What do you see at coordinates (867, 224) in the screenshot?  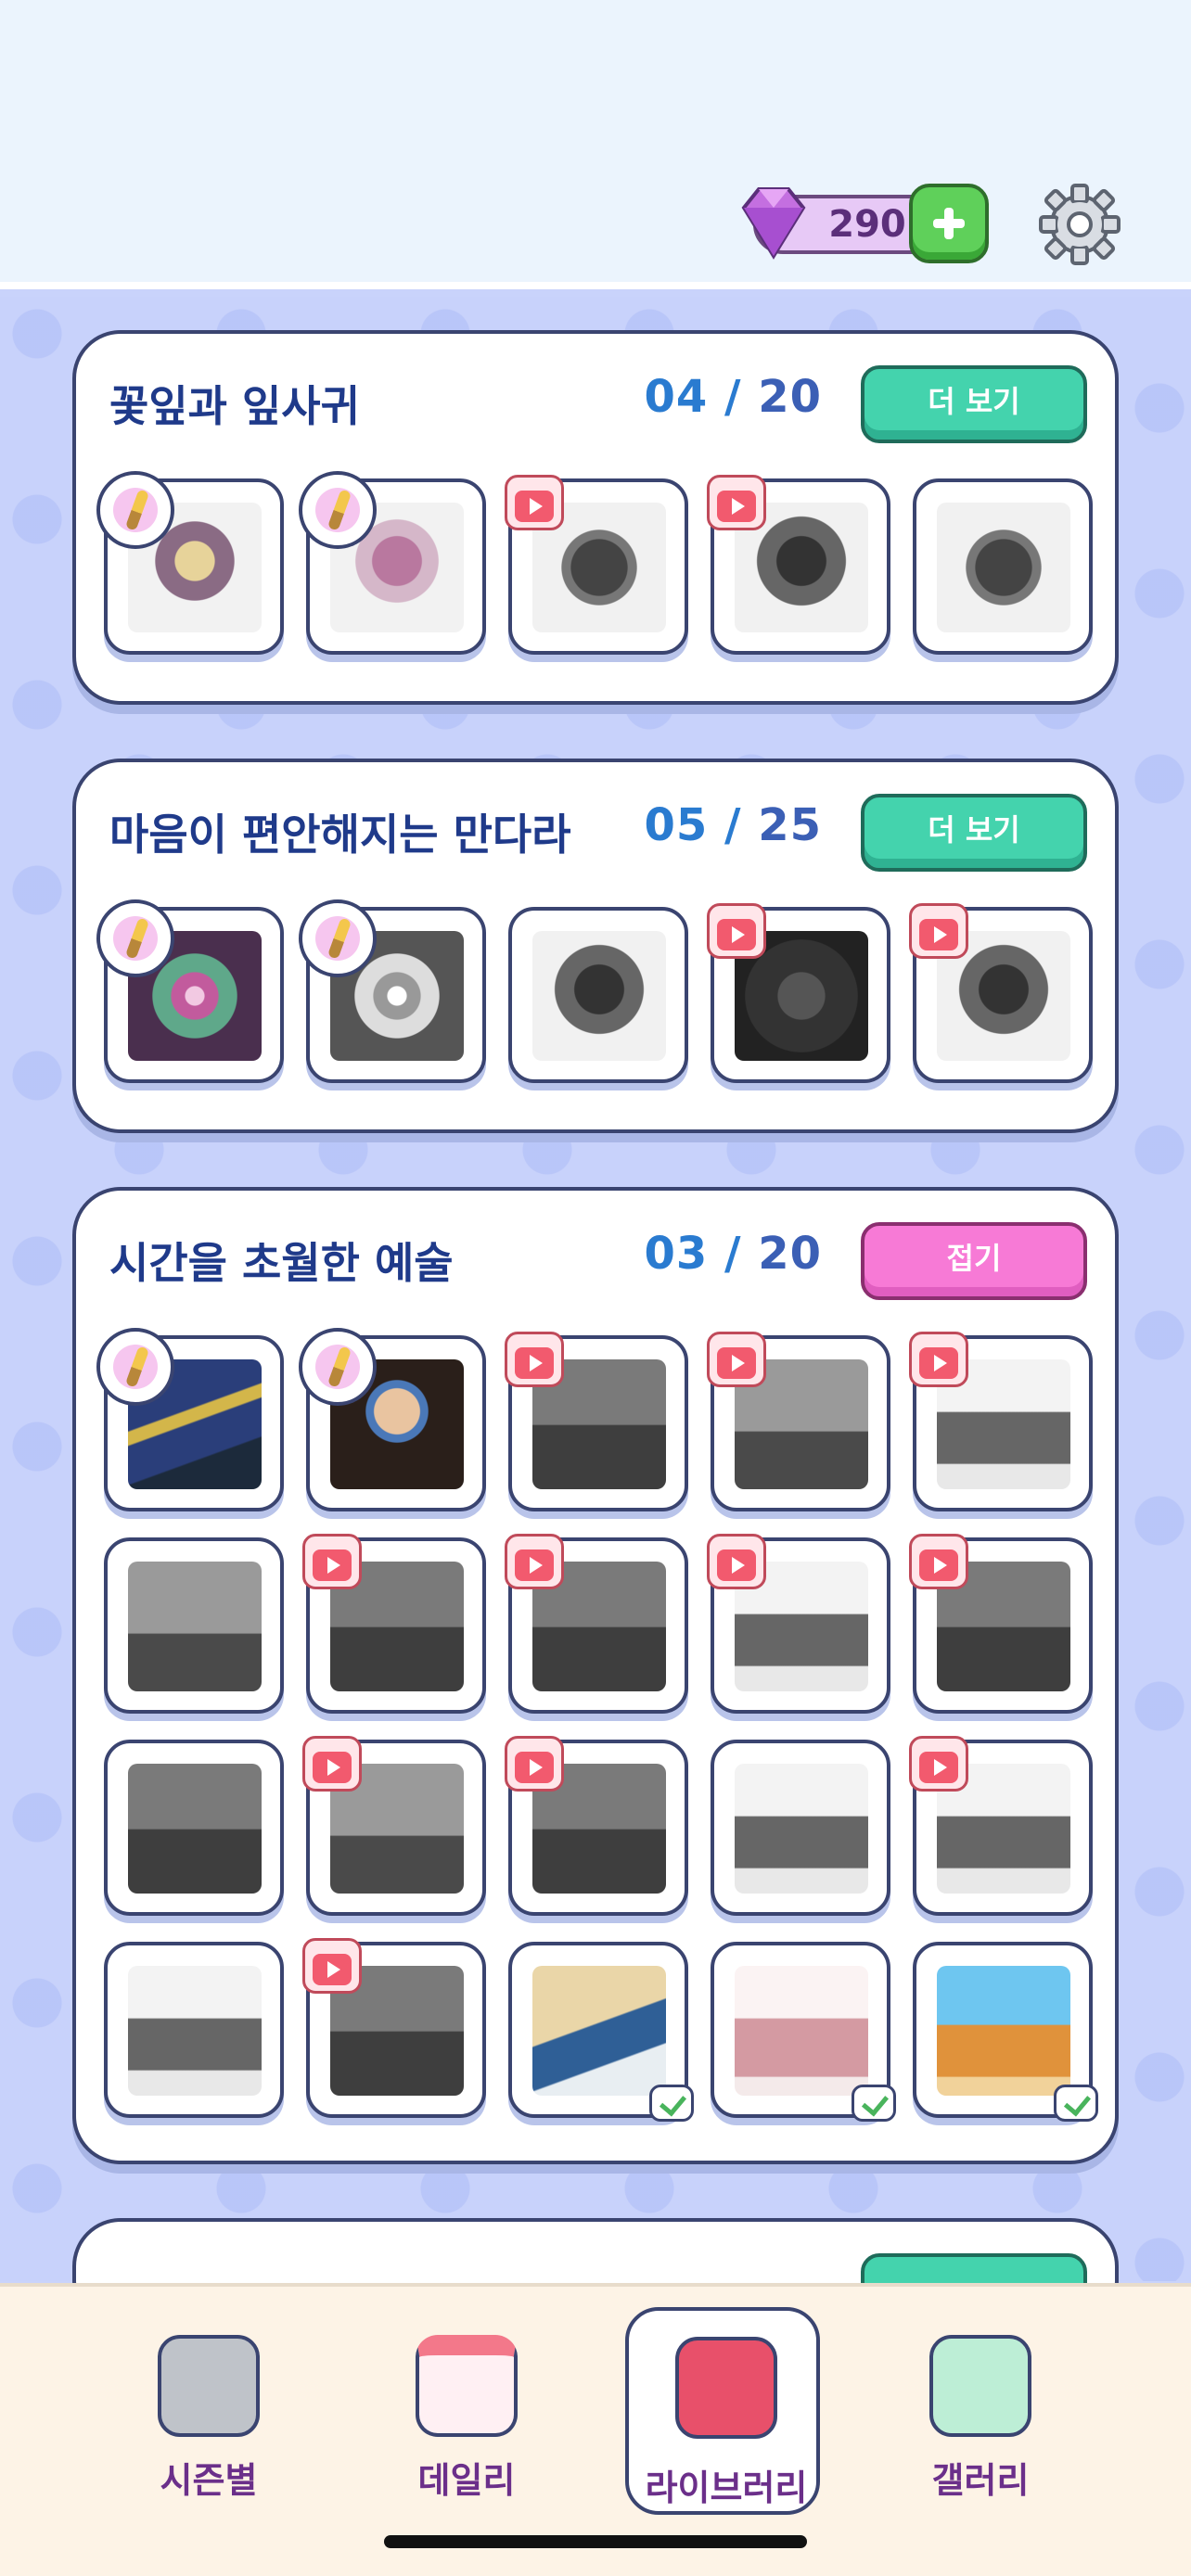 I see `gem-count: 290` at bounding box center [867, 224].